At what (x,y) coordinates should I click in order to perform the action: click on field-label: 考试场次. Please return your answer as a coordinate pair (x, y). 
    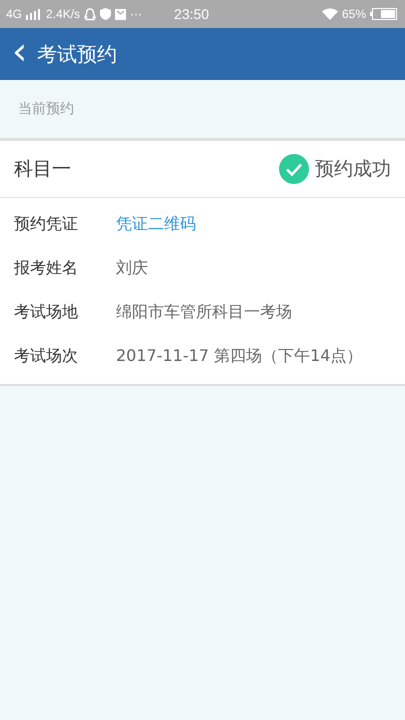
    Looking at the image, I should click on (46, 356).